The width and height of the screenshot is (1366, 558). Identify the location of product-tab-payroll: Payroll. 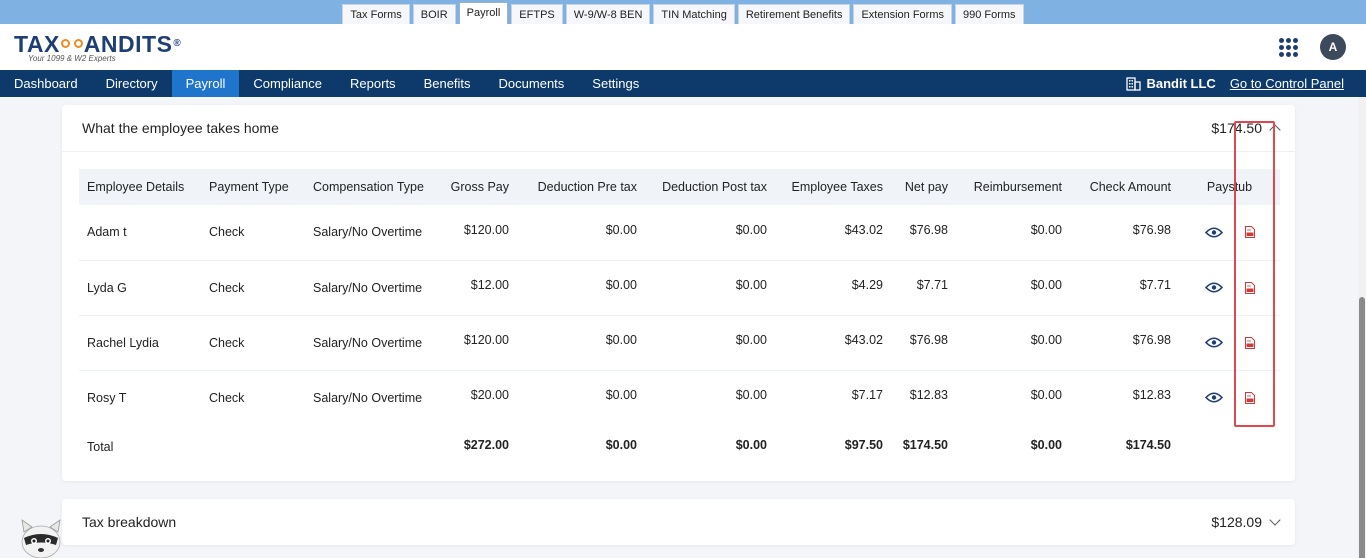
(483, 13).